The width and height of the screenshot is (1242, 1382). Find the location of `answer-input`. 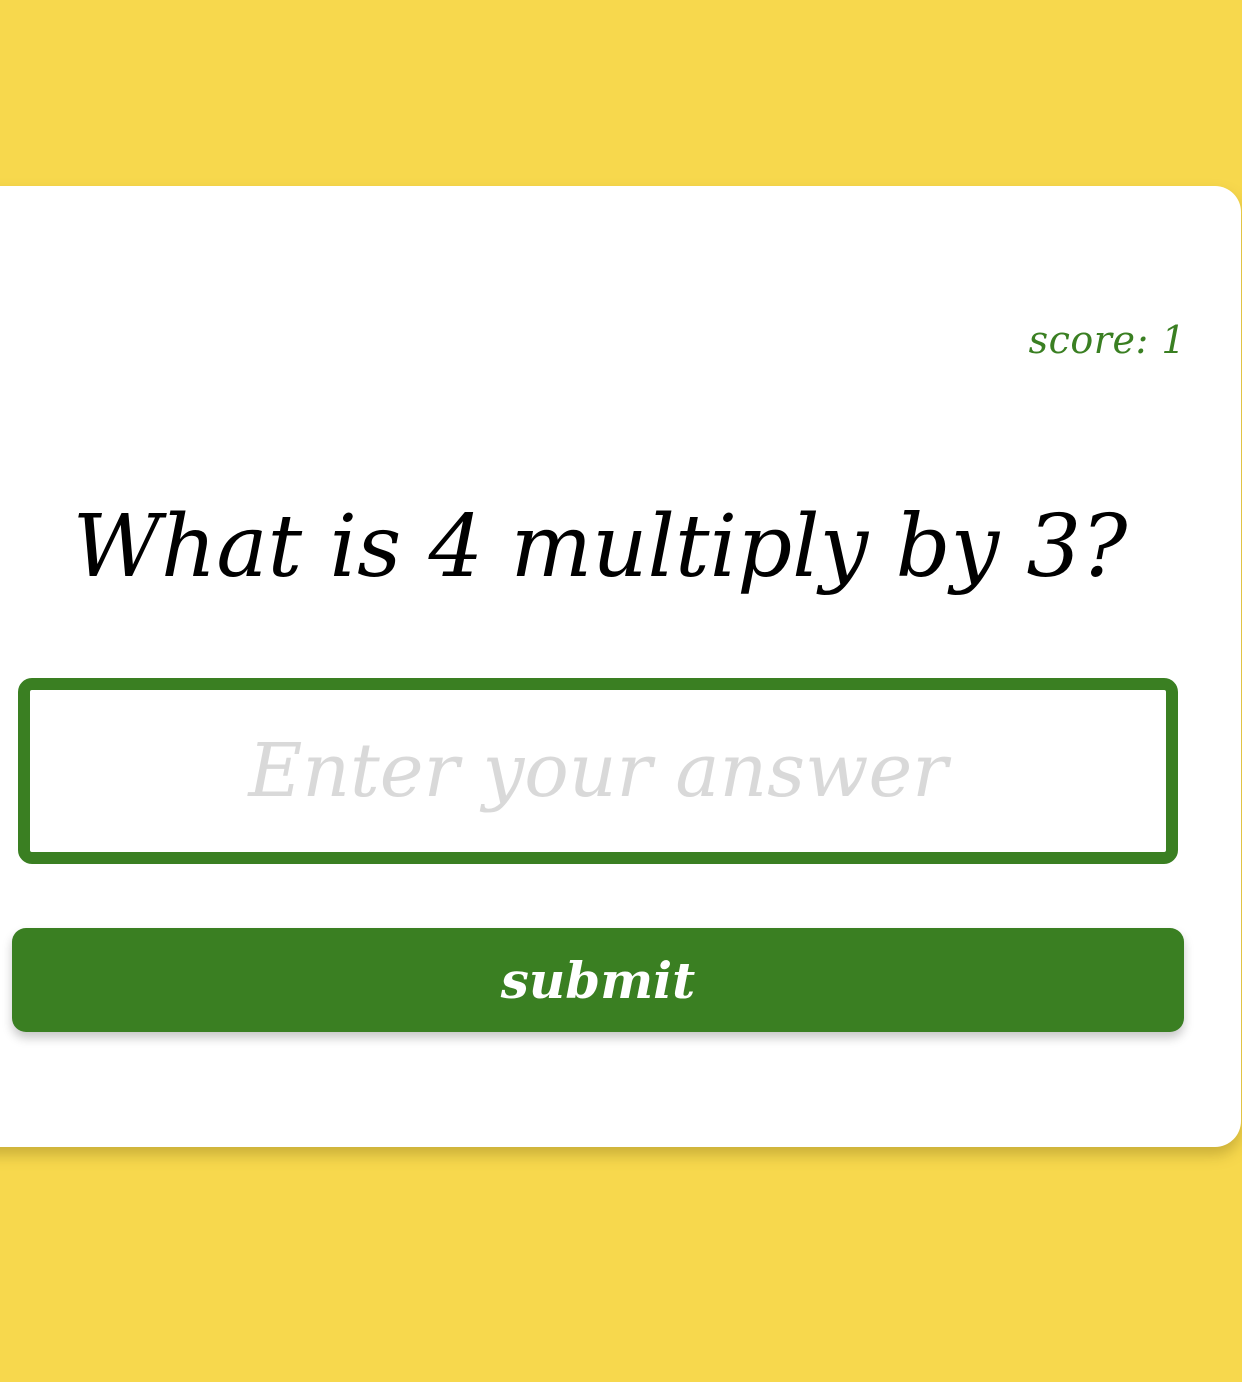

answer-input is located at coordinates (598, 771).